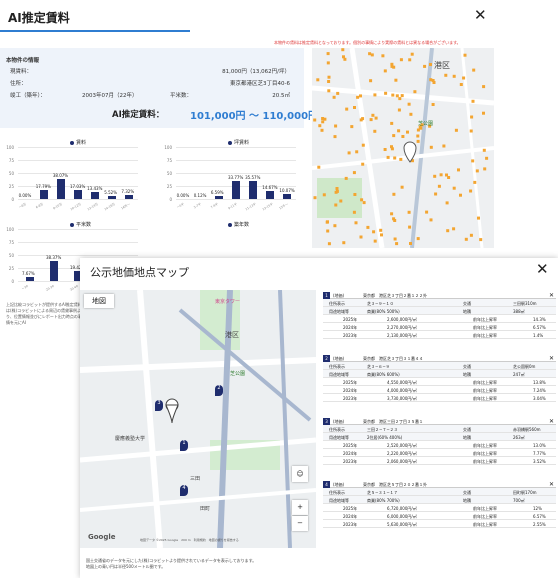 This screenshot has height=578, width=558. I want to click on table-cell: 5,630,000円/㎡, so click(402, 524).